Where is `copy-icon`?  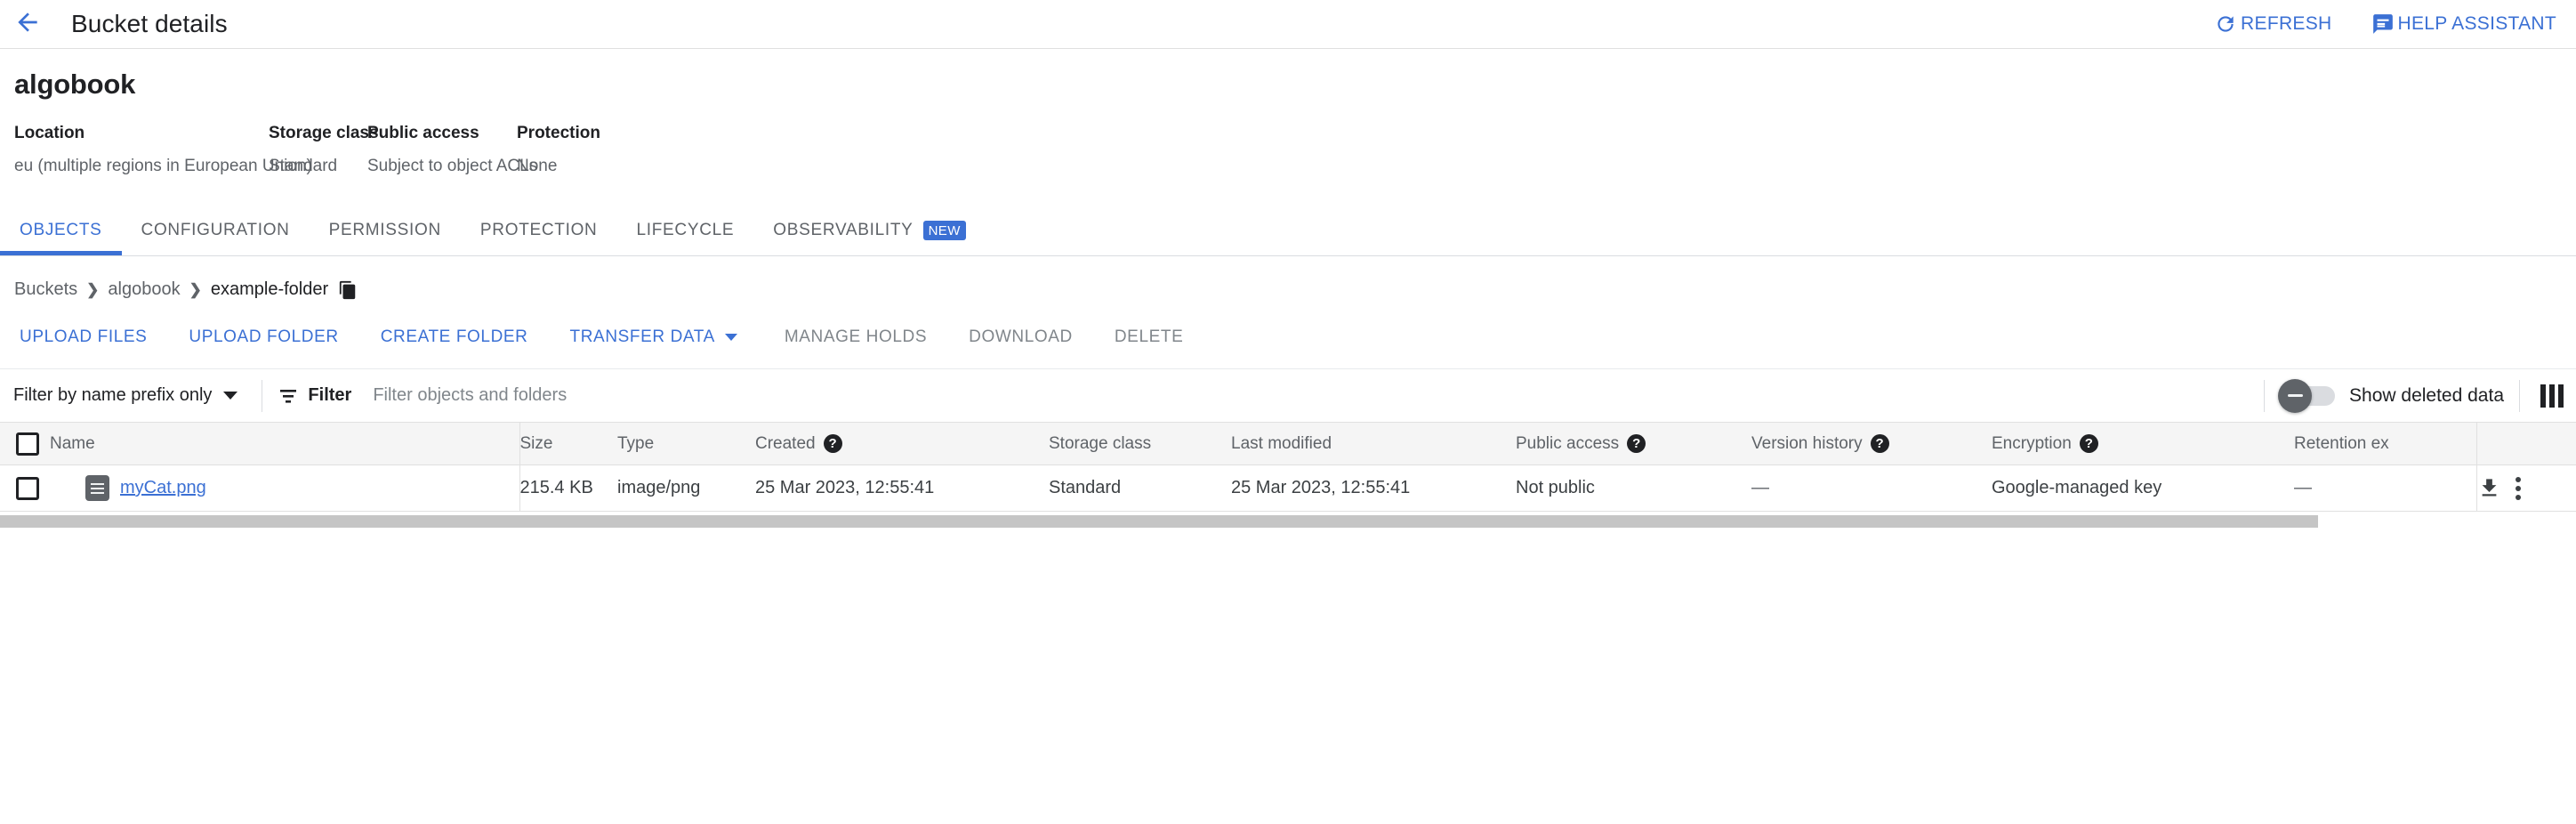
copy-icon is located at coordinates (348, 290).